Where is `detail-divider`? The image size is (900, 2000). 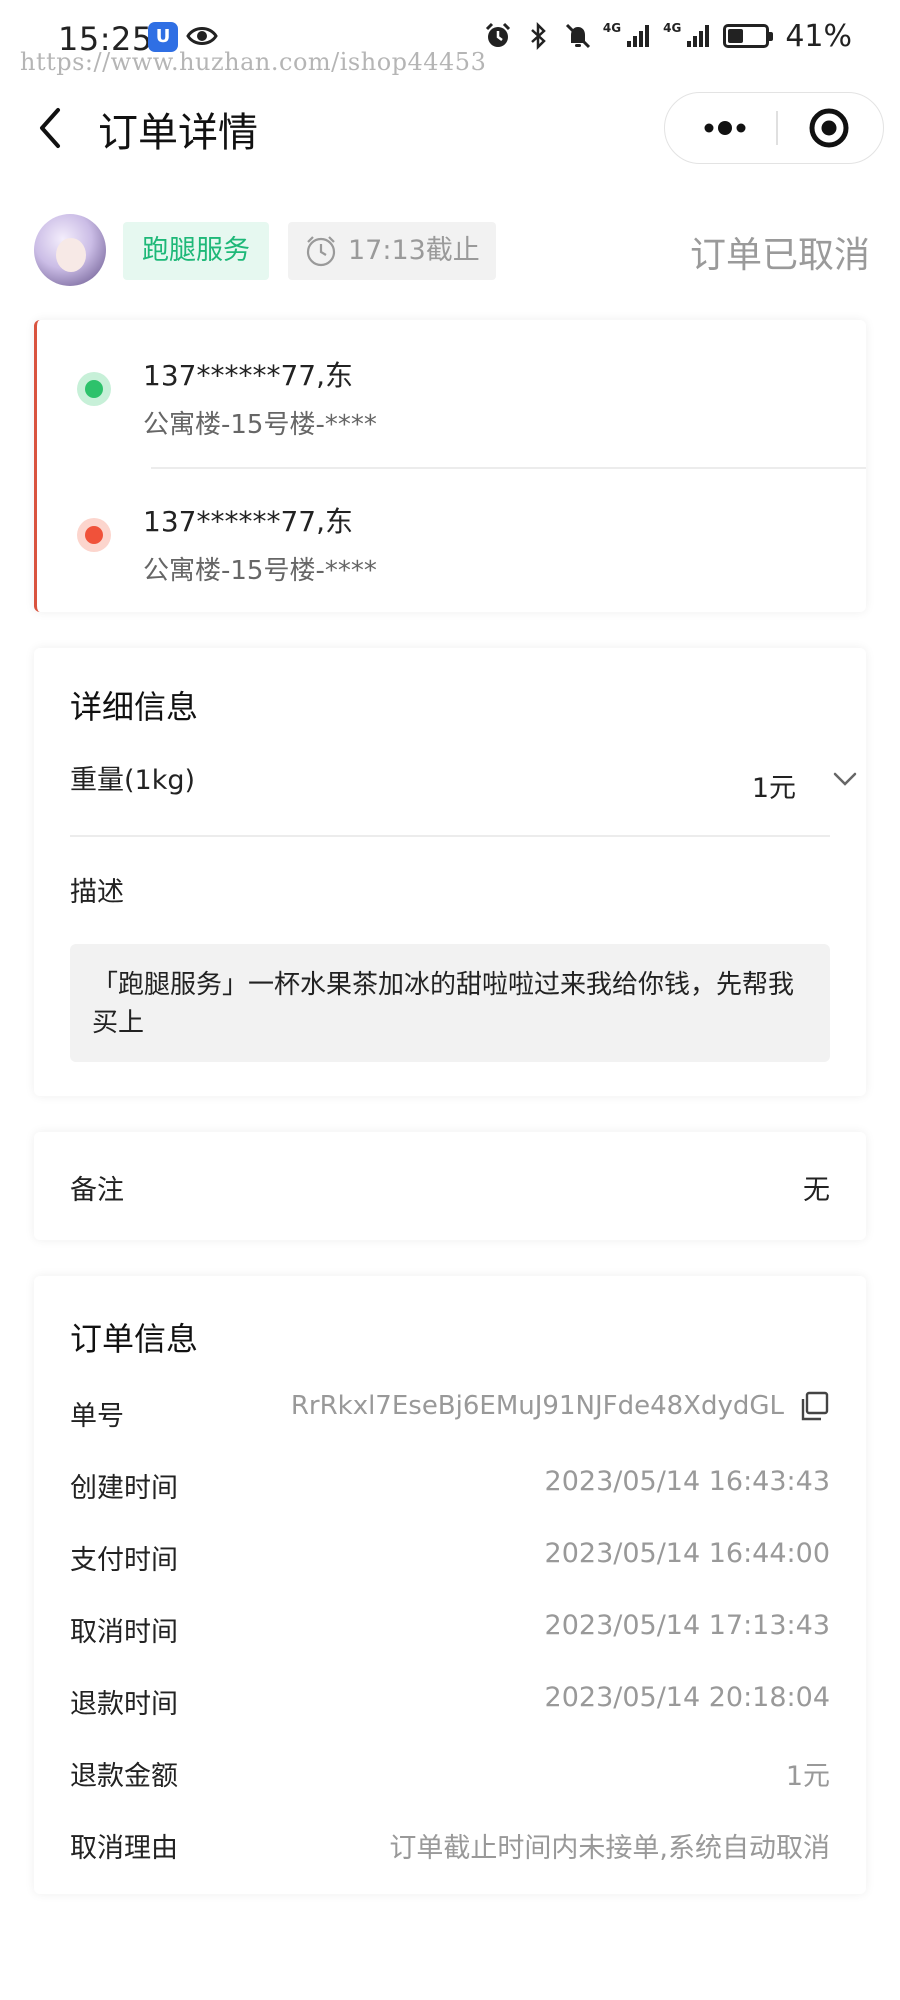 detail-divider is located at coordinates (450, 836).